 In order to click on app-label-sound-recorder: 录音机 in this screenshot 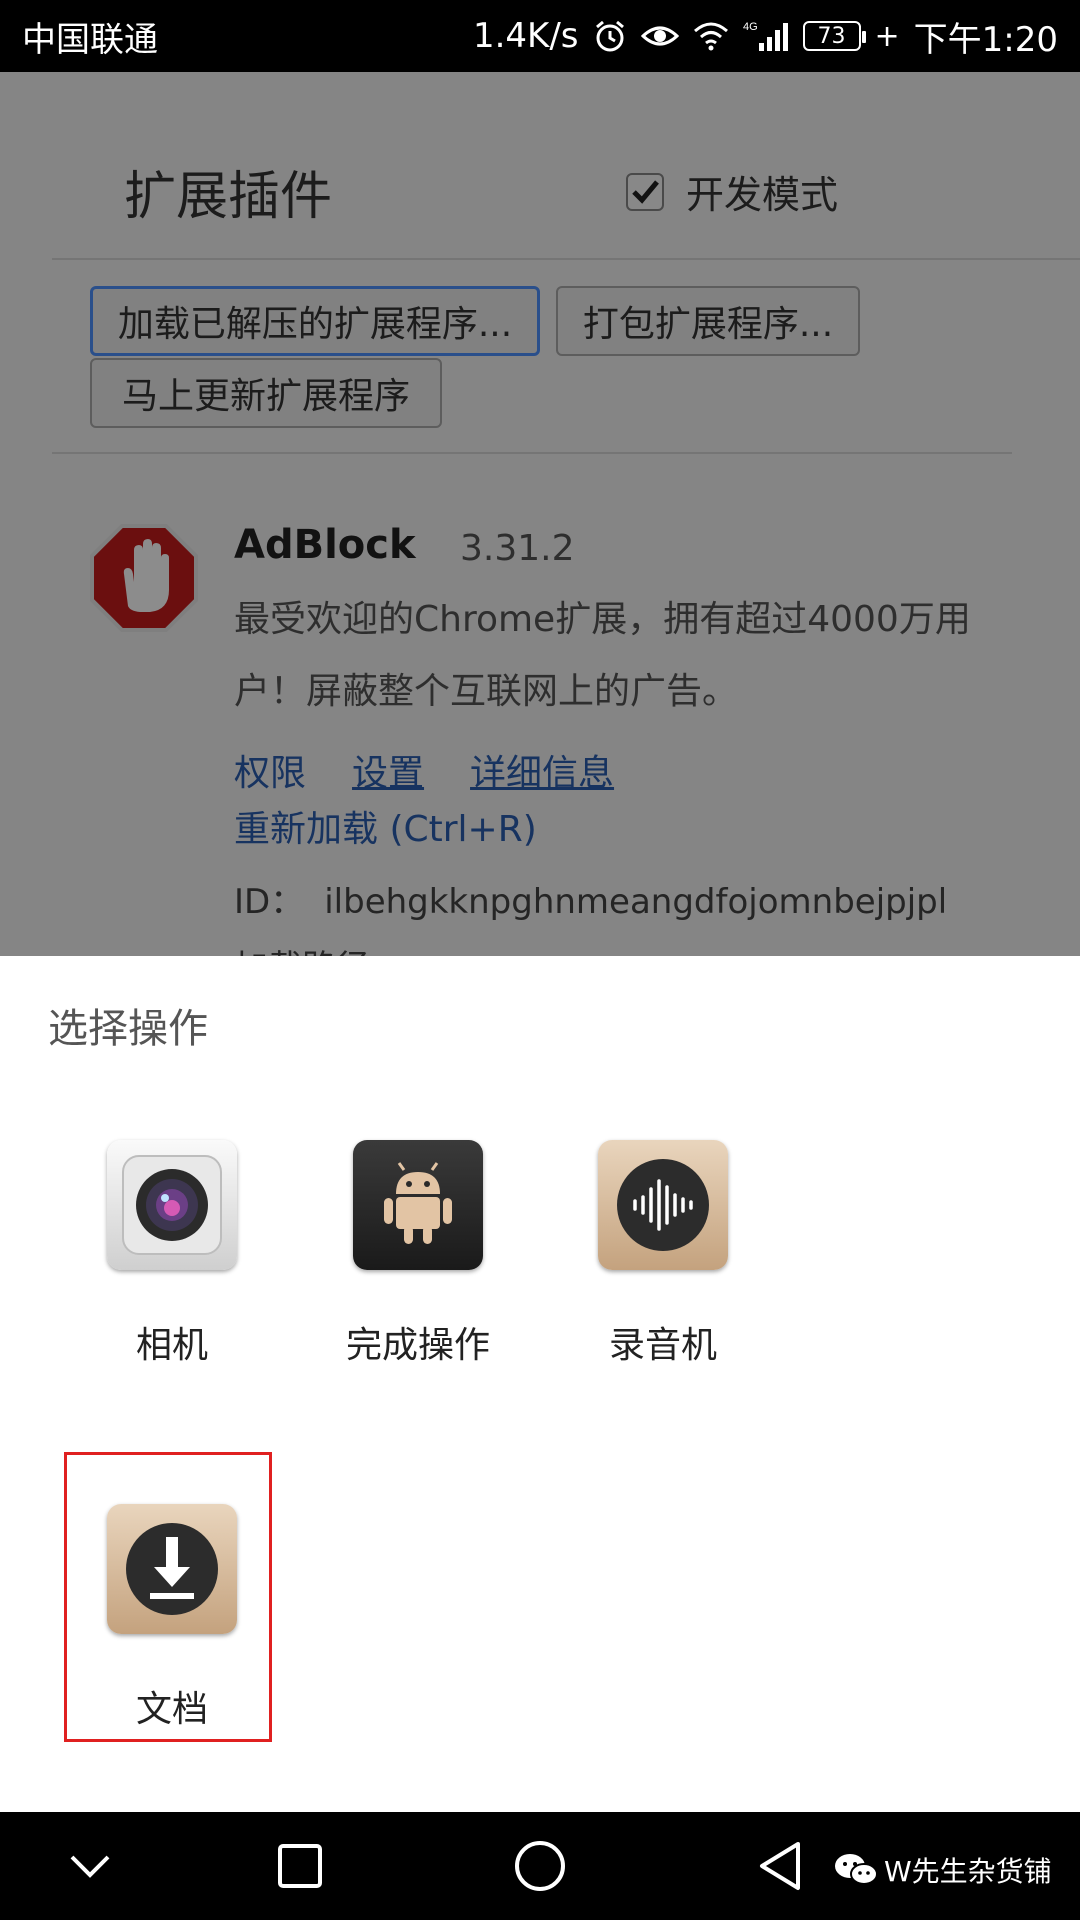, I will do `click(662, 1345)`.